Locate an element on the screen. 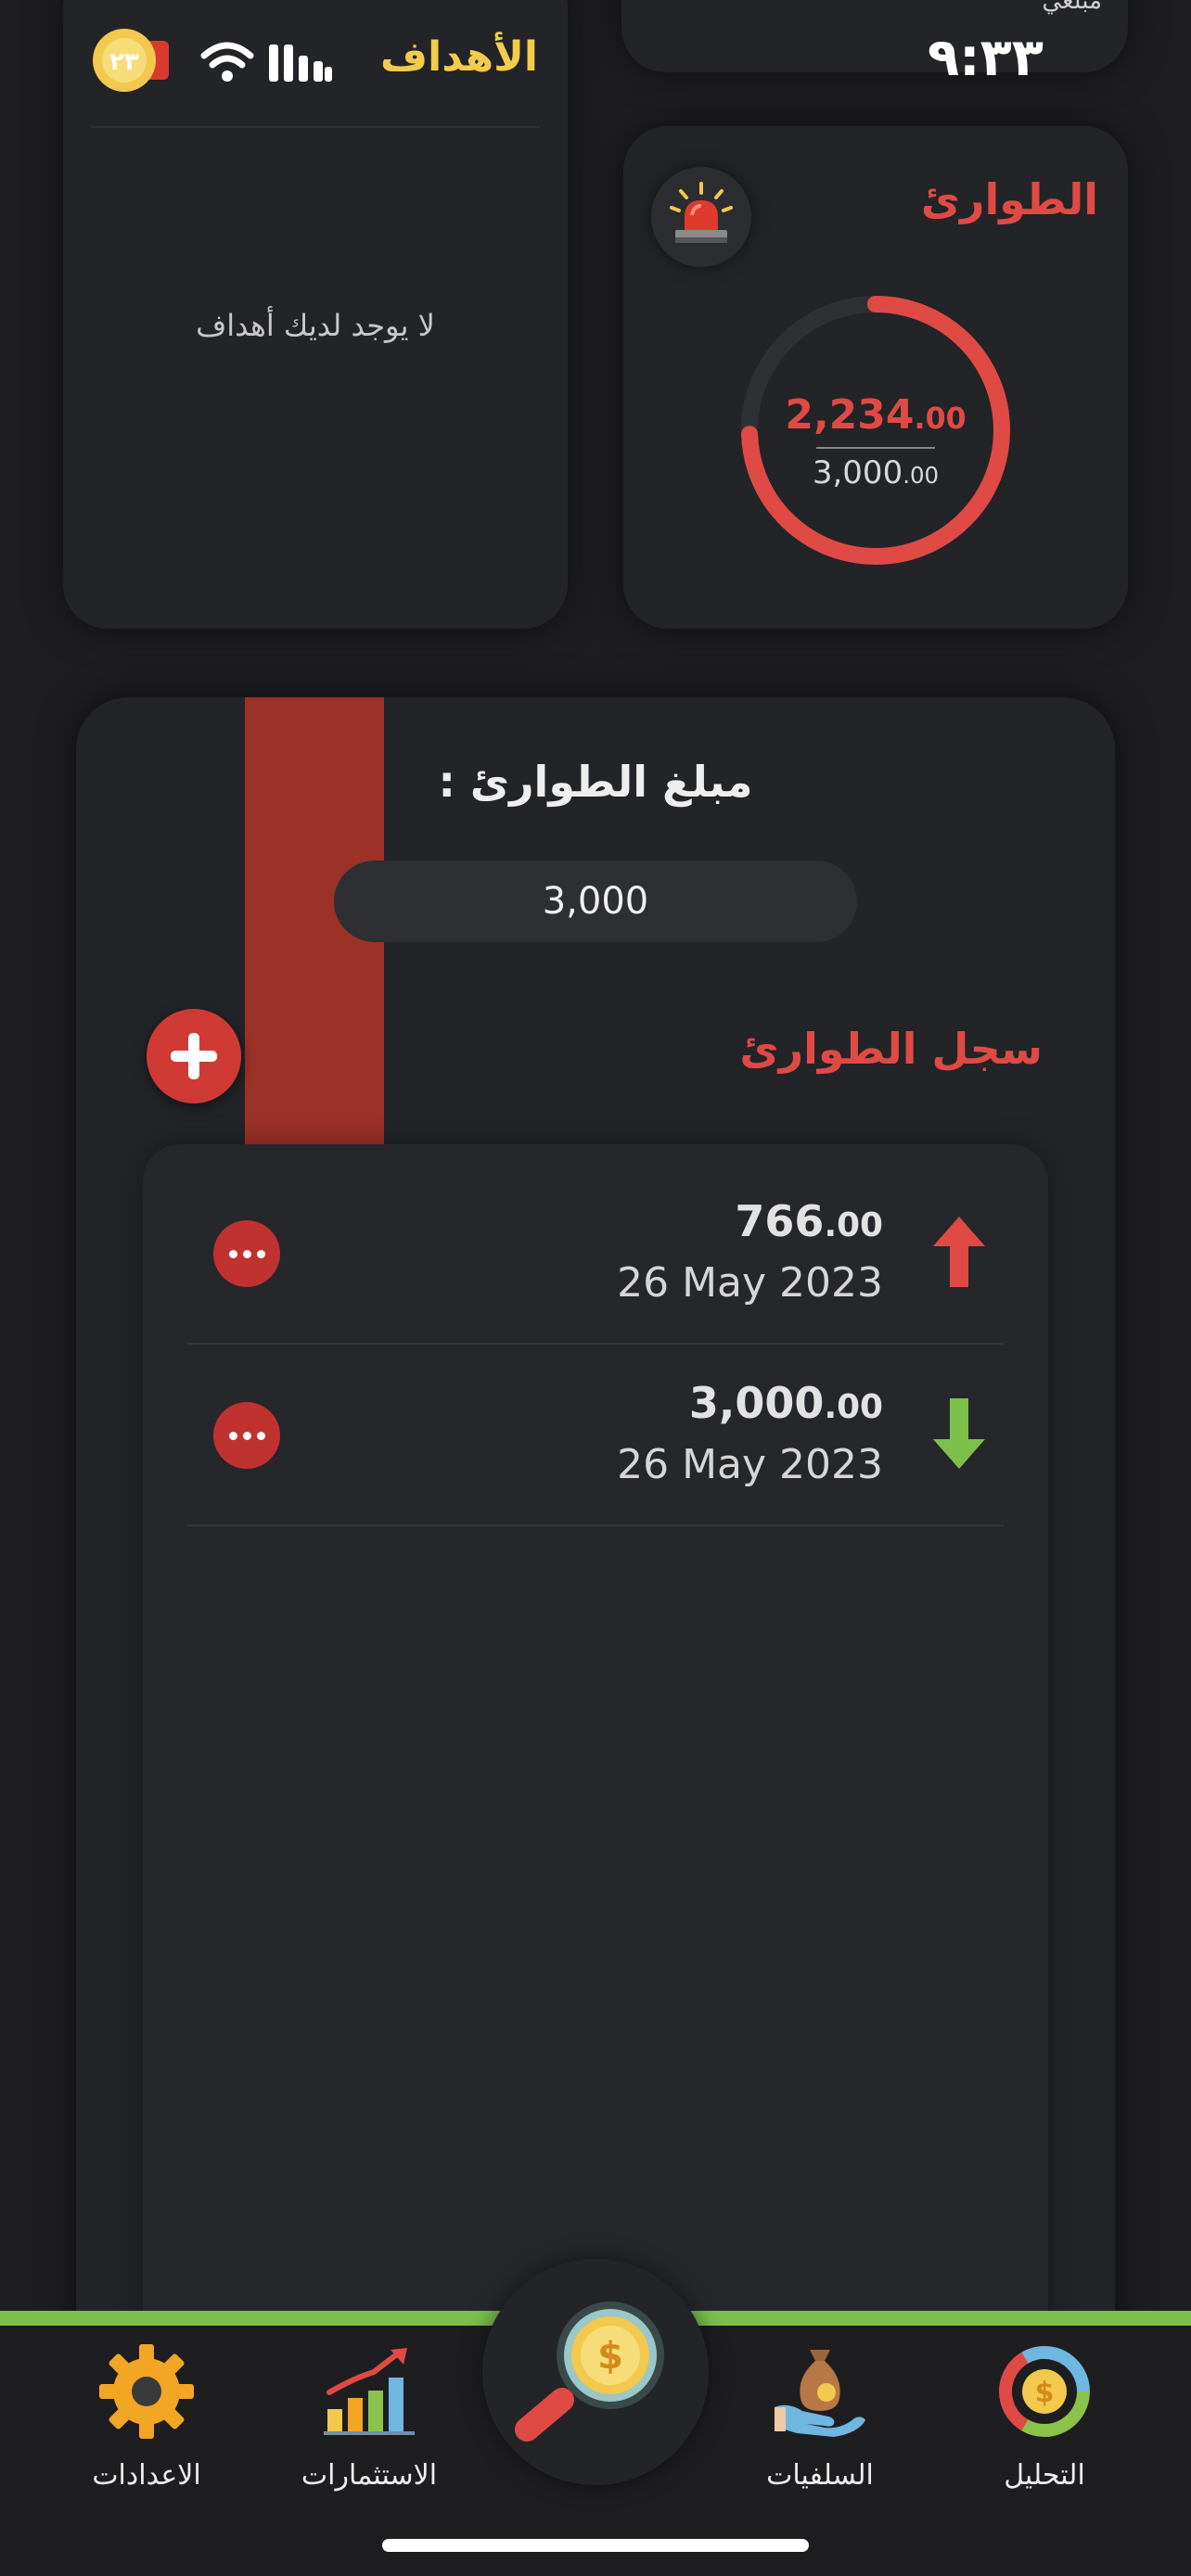 This screenshot has height=2576, width=1191. siren-button is located at coordinates (701, 217).